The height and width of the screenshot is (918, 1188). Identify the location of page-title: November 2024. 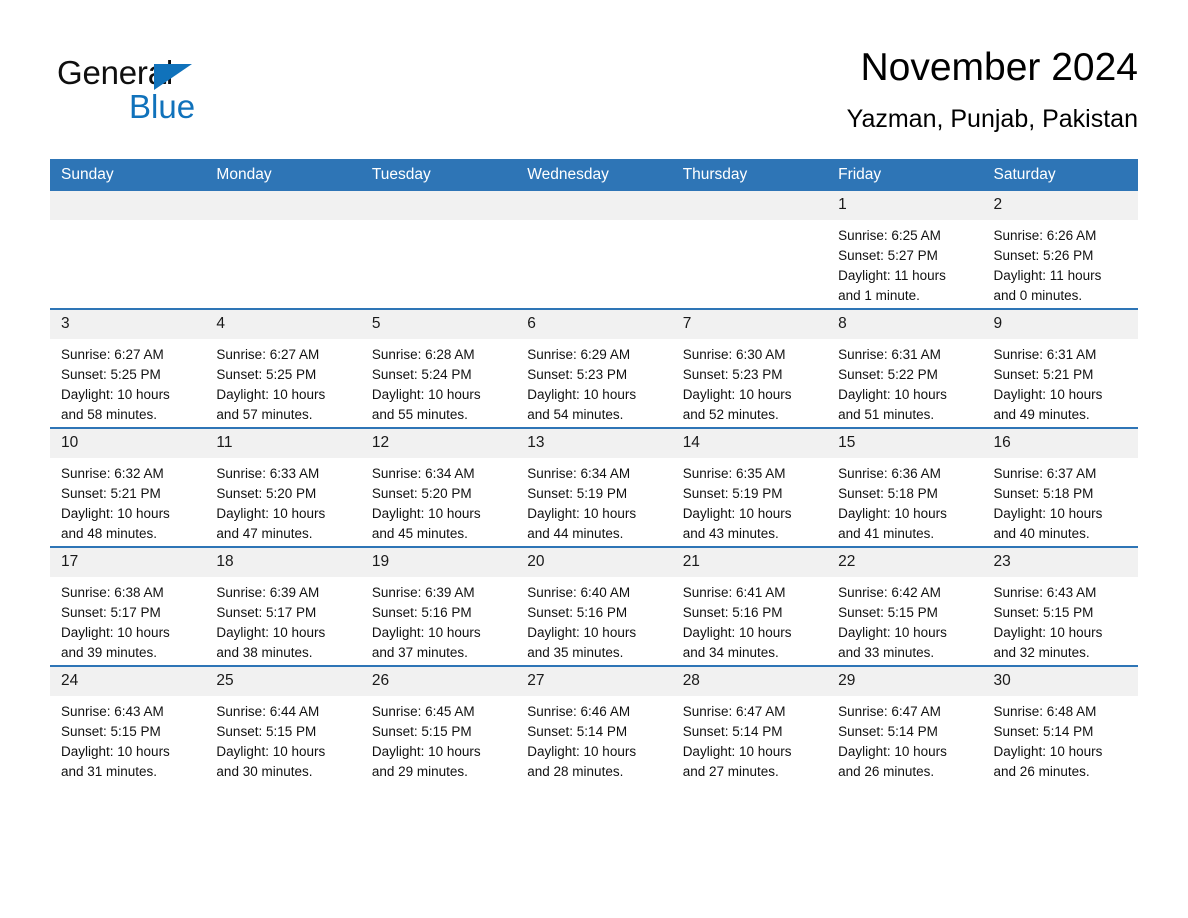
(999, 67).